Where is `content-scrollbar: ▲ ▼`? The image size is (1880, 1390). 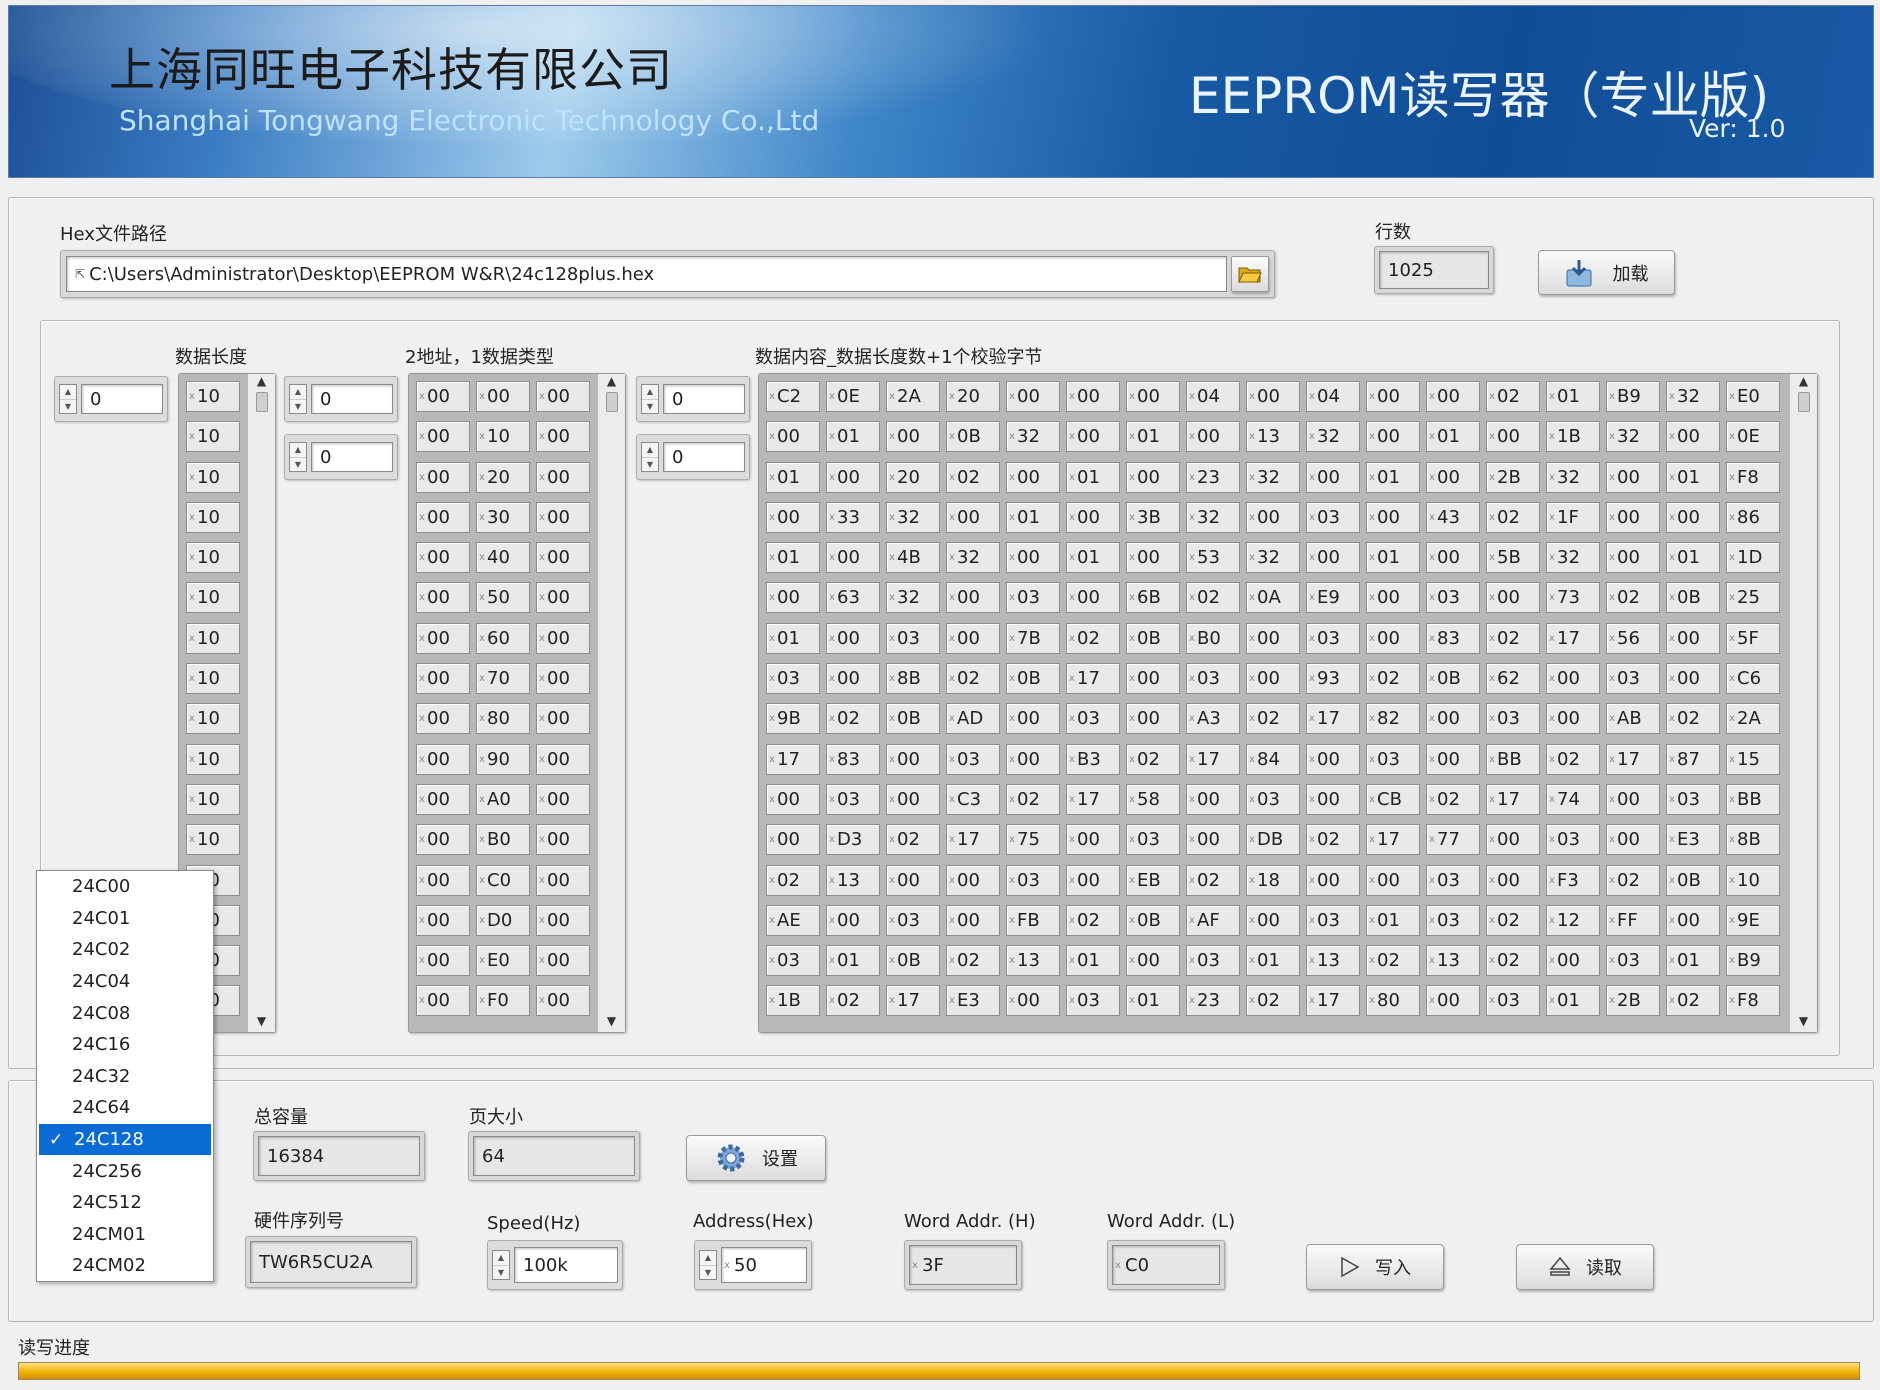 content-scrollbar: ▲ ▼ is located at coordinates (1803, 703).